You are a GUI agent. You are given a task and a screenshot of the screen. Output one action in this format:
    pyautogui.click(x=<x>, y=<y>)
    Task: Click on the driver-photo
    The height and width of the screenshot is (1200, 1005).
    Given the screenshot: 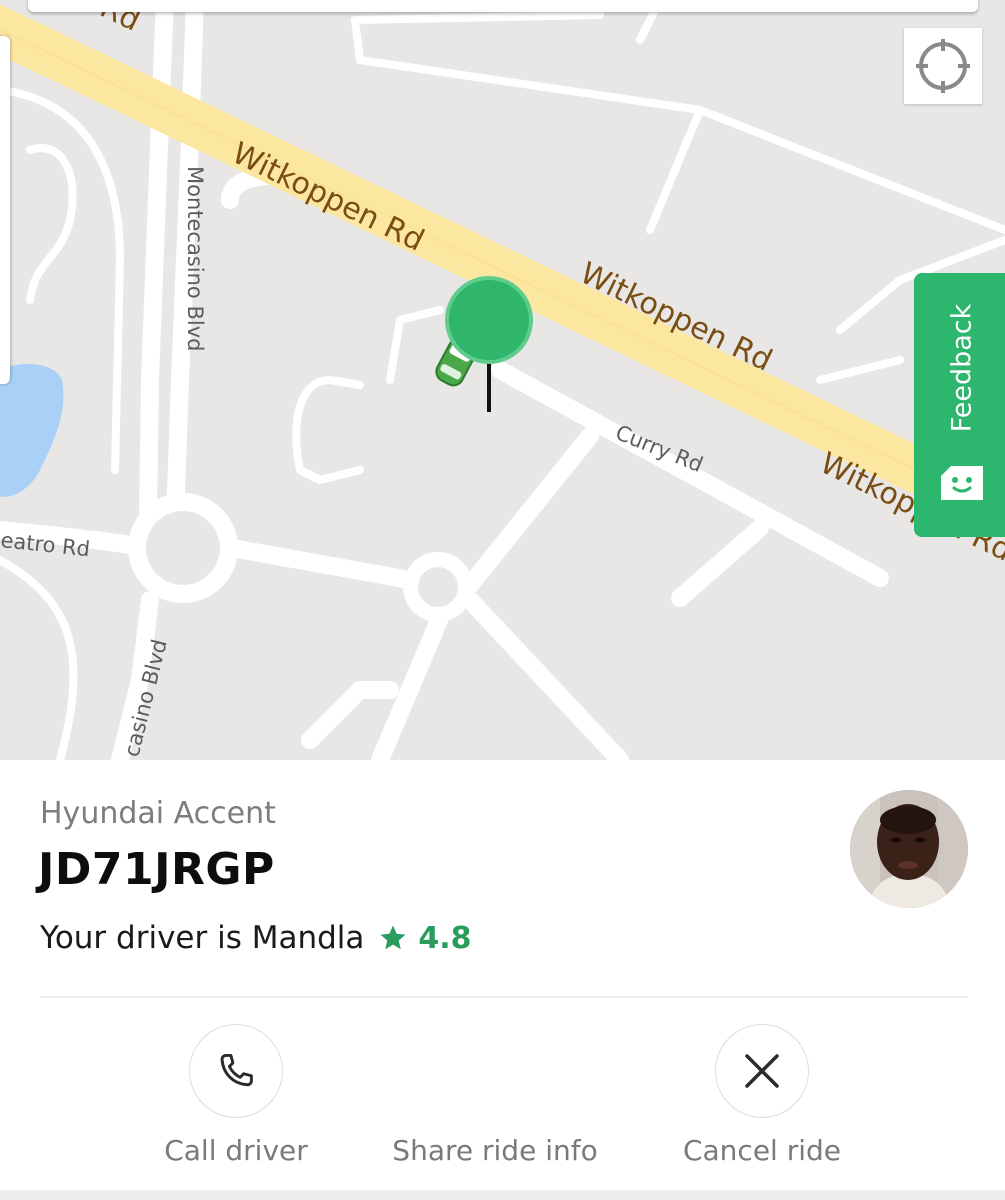 What is the action you would take?
    pyautogui.click(x=909, y=849)
    